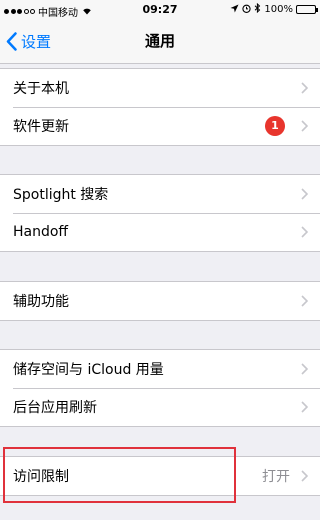 The height and width of the screenshot is (520, 320). Describe the element at coordinates (41, 302) in the screenshot. I see `row-label: 辅助功能` at that location.